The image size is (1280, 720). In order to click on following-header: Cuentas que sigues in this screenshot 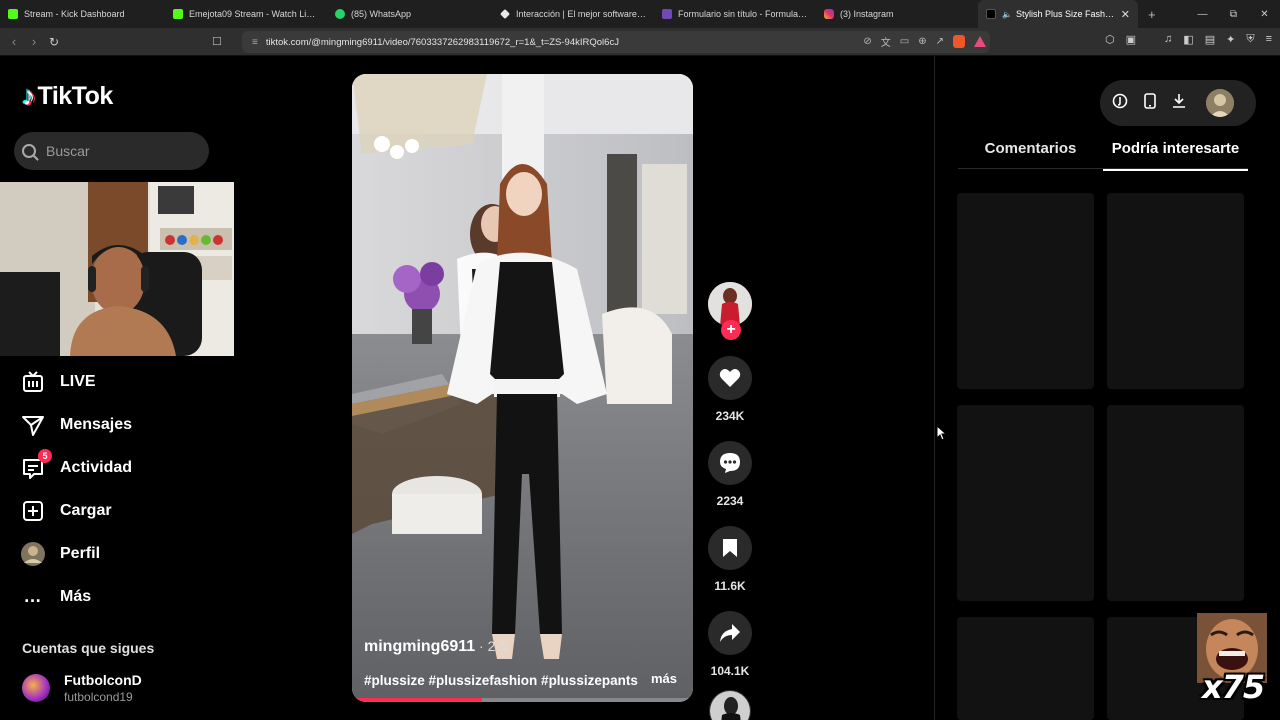, I will do `click(88, 648)`.